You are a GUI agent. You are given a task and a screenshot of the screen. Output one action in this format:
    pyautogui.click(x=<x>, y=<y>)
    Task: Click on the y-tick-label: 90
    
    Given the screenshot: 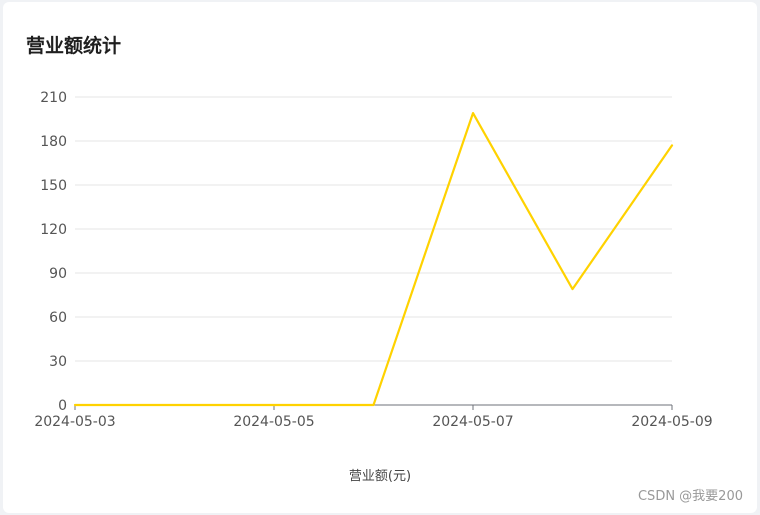 What is the action you would take?
    pyautogui.click(x=58, y=274)
    